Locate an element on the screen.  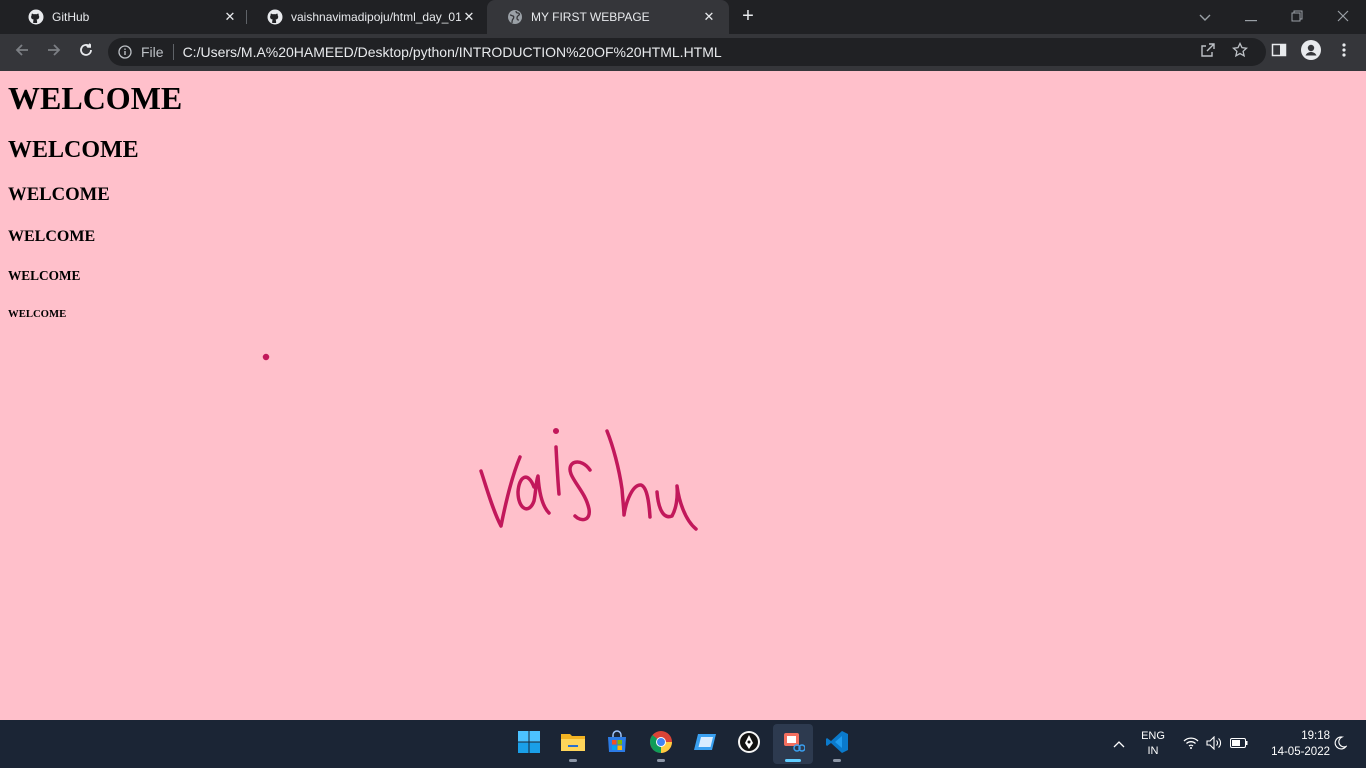
tab-search-button is located at coordinates (1205, 17).